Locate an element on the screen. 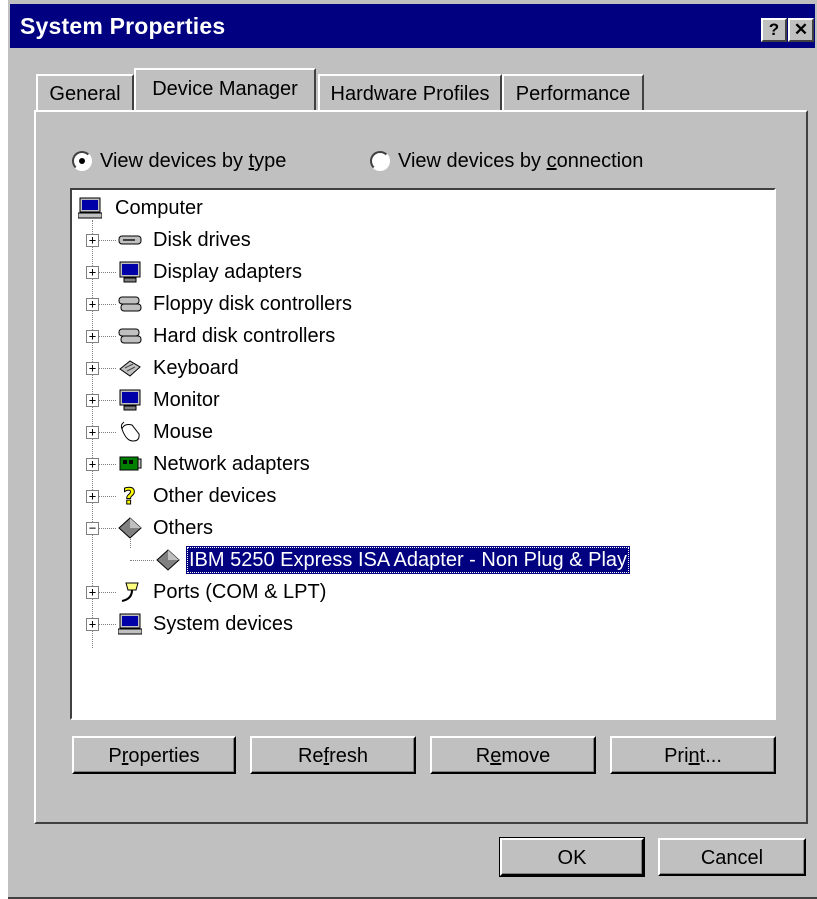 The image size is (817, 899). view-by-connection-option: View devices by connection is located at coordinates (530, 161).